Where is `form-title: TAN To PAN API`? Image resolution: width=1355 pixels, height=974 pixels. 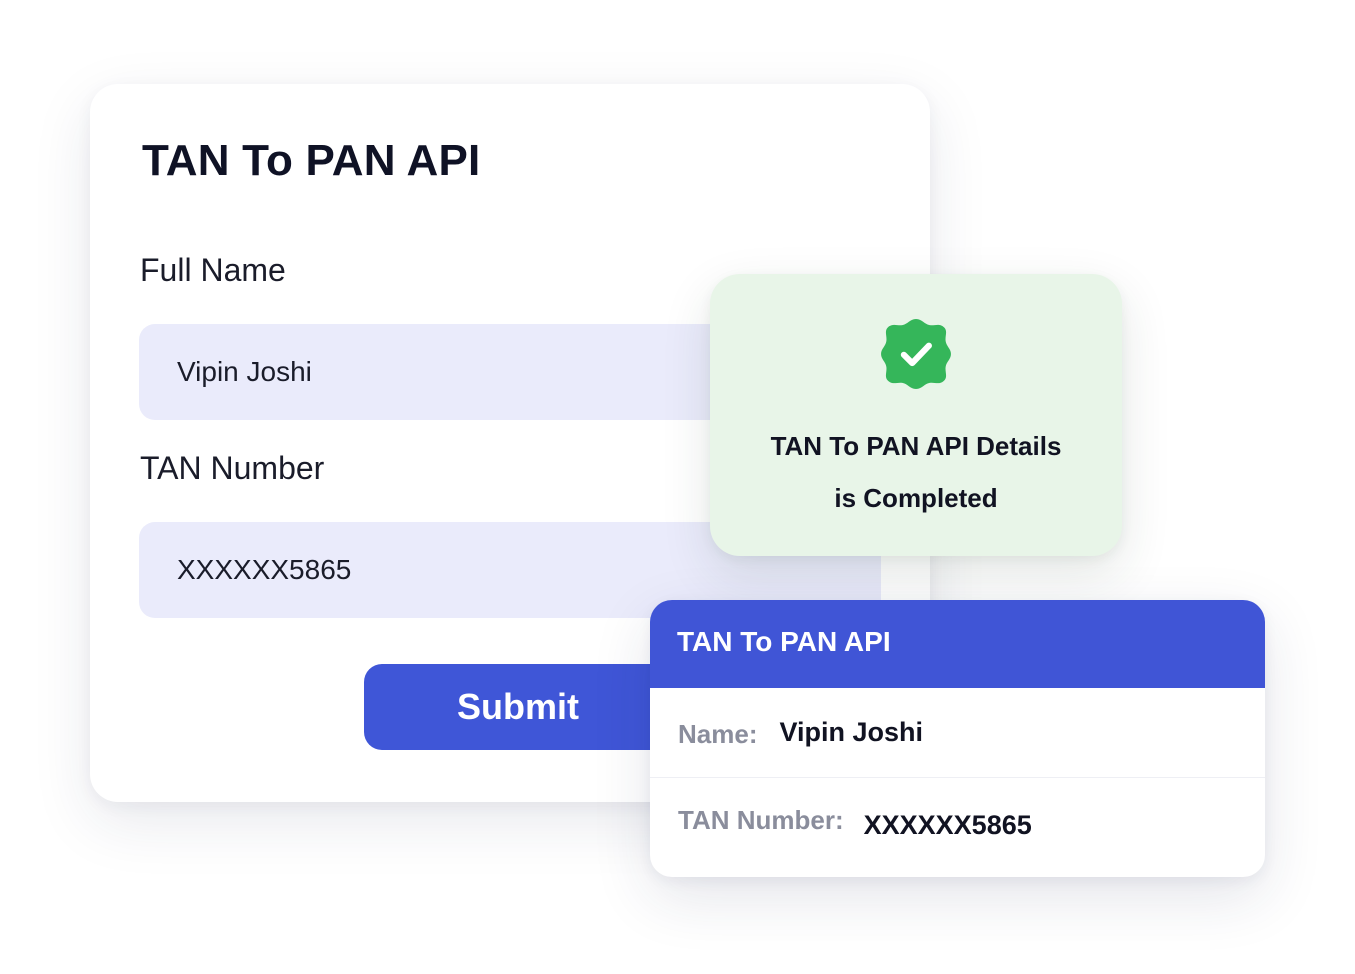
form-title: TAN To PAN API is located at coordinates (311, 160).